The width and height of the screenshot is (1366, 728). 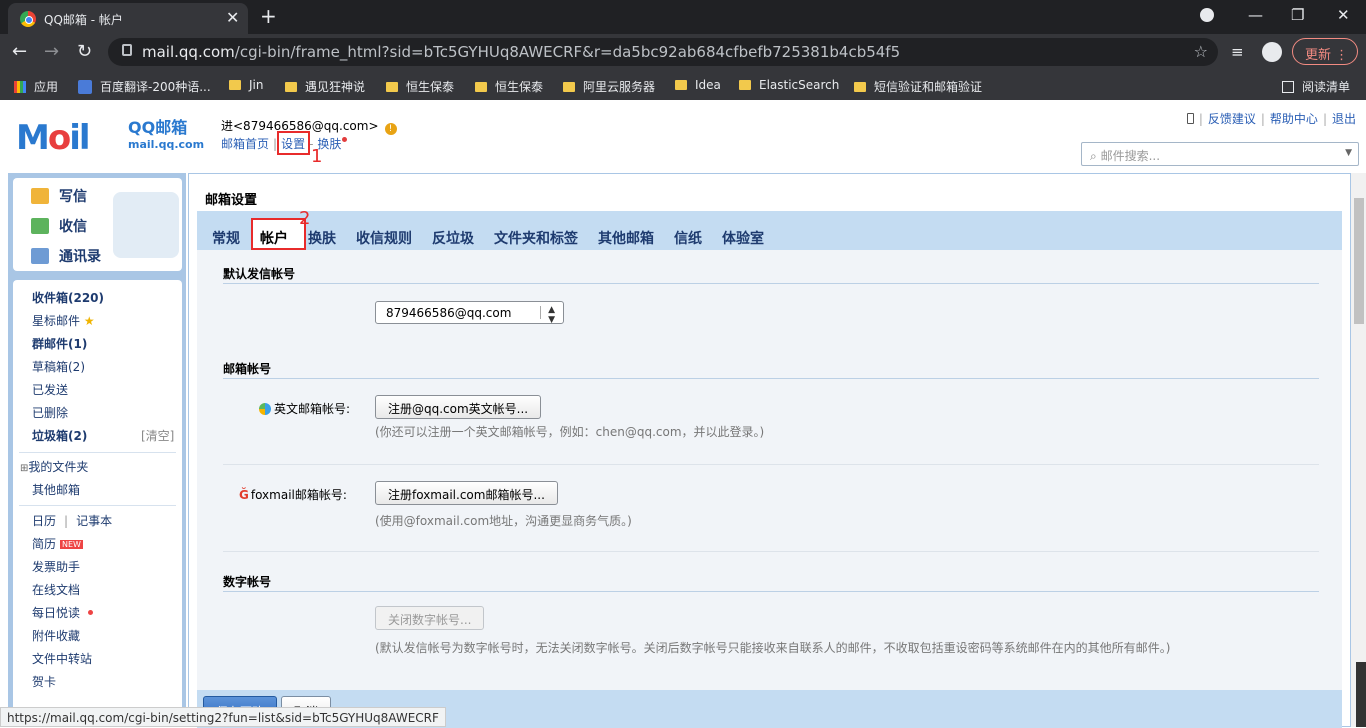 What do you see at coordinates (1288, 87) in the screenshot?
I see `reading-list-icon` at bounding box center [1288, 87].